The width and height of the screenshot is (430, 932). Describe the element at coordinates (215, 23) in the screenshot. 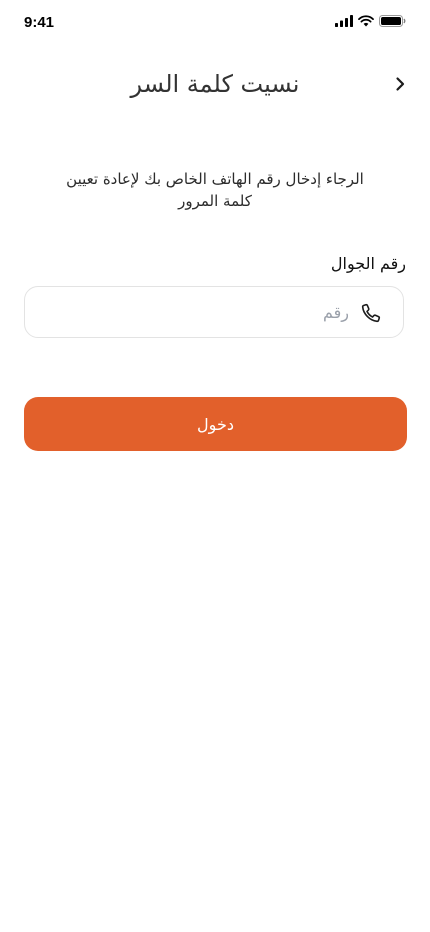

I see `status-bar: 9:41` at that location.